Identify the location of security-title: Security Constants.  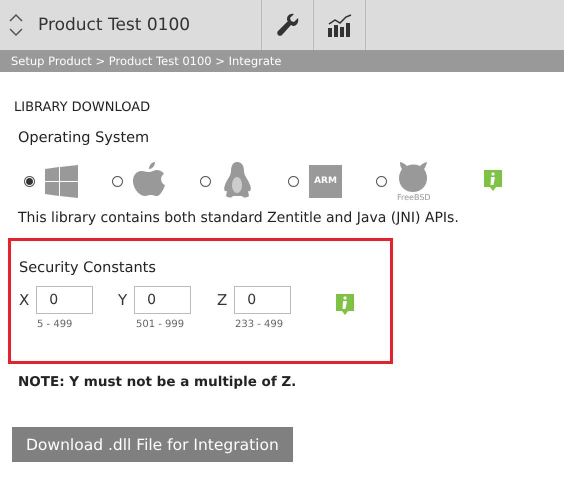
(87, 268).